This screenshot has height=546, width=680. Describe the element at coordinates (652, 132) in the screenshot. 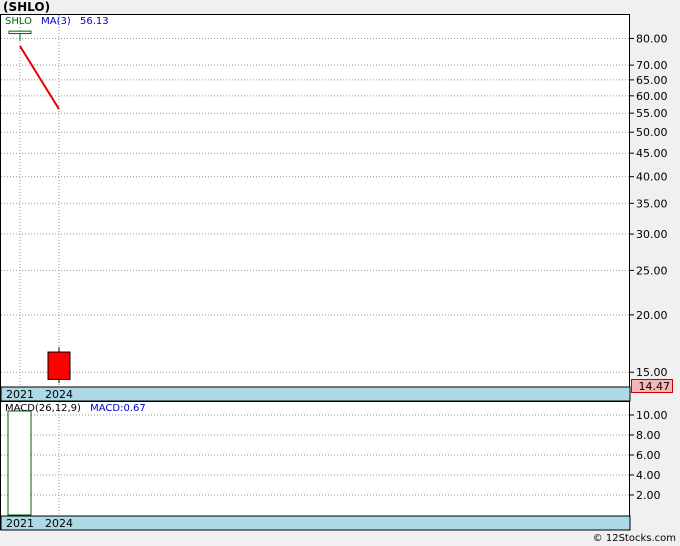

I see `price-y-tick-label: 50.00` at that location.